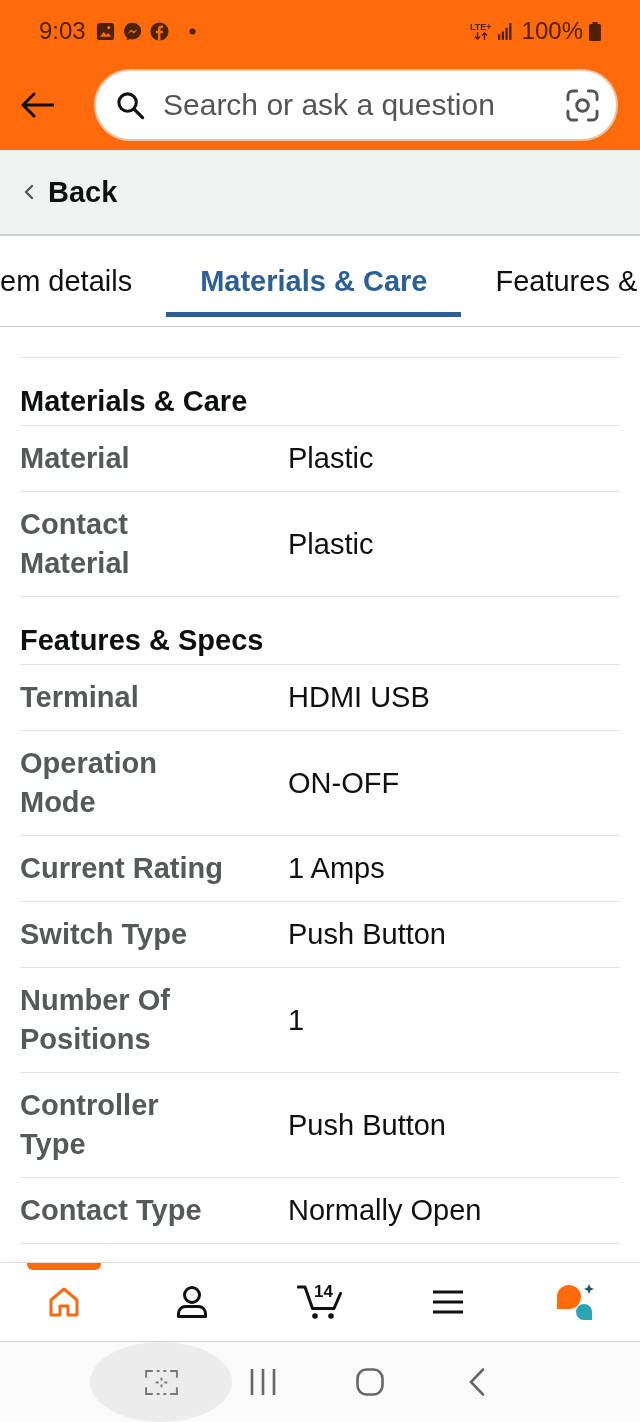 The image size is (640, 1422). What do you see at coordinates (105, 31) in the screenshot?
I see `image-icon` at bounding box center [105, 31].